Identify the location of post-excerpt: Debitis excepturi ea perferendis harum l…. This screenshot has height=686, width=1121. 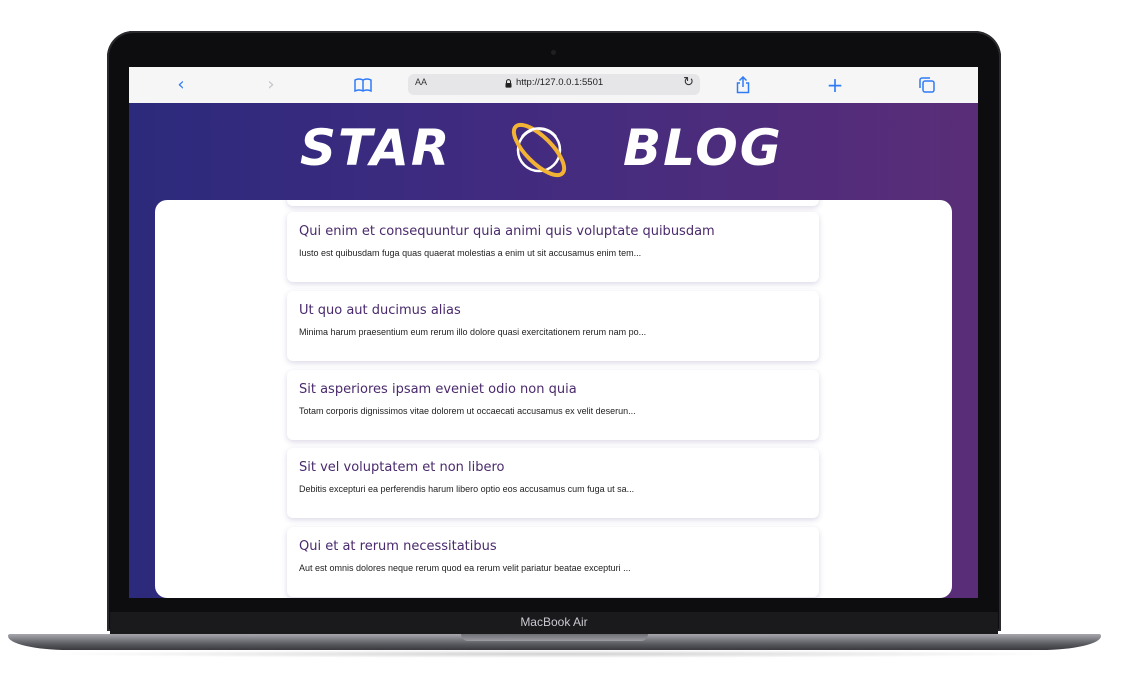
(467, 489).